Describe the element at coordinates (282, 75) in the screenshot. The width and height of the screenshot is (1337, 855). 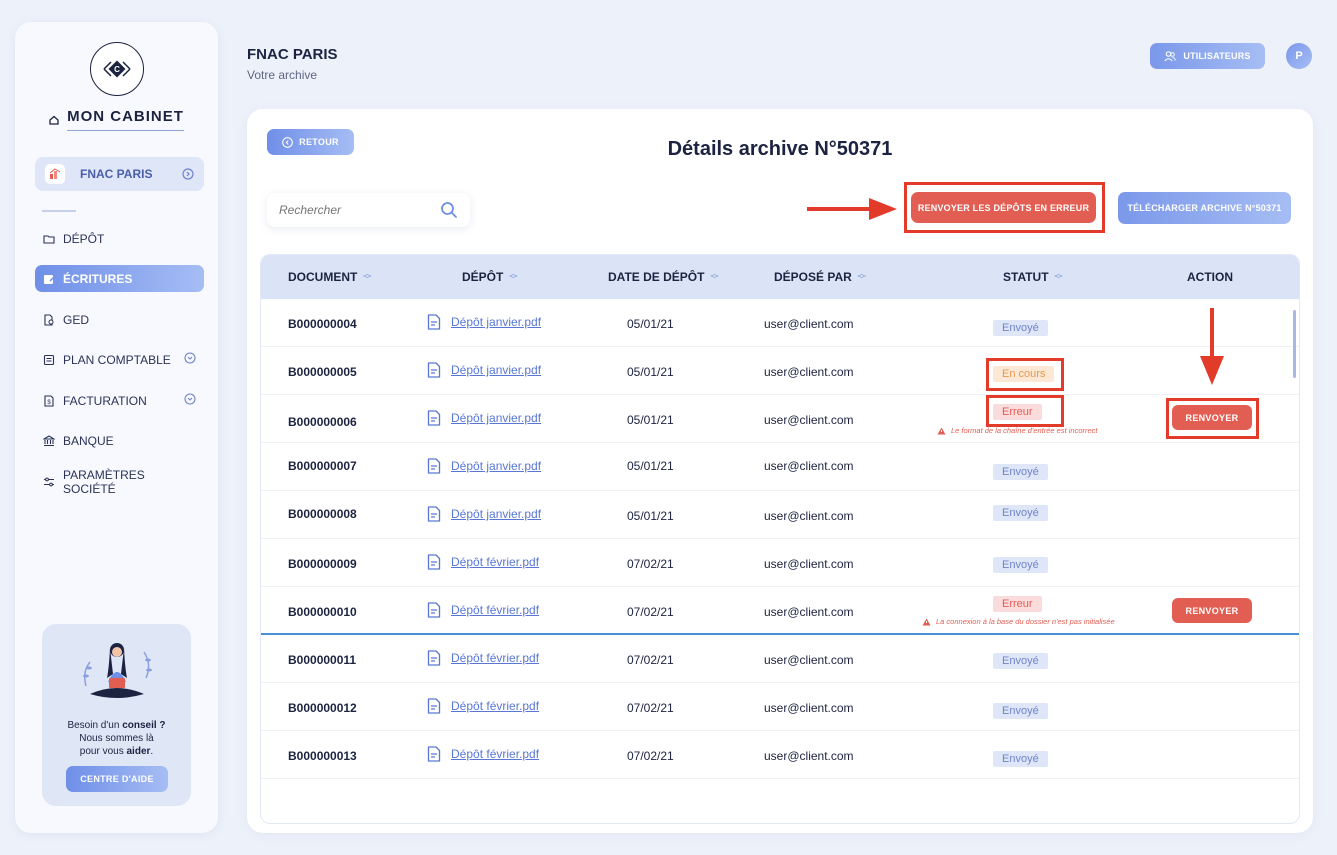
I see `page-subtitle: Votre archive` at that location.